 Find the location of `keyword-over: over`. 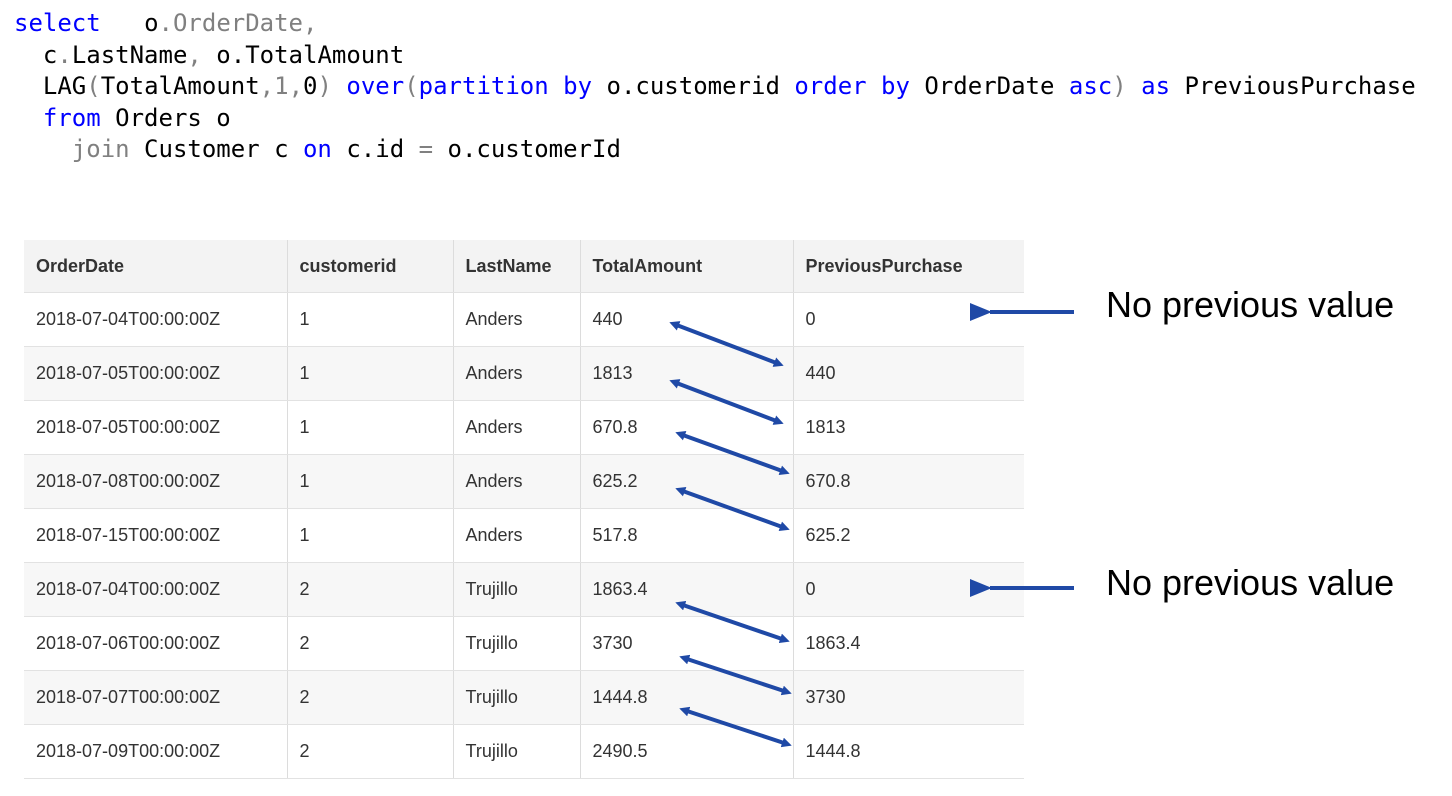

keyword-over: over is located at coordinates (368, 86).